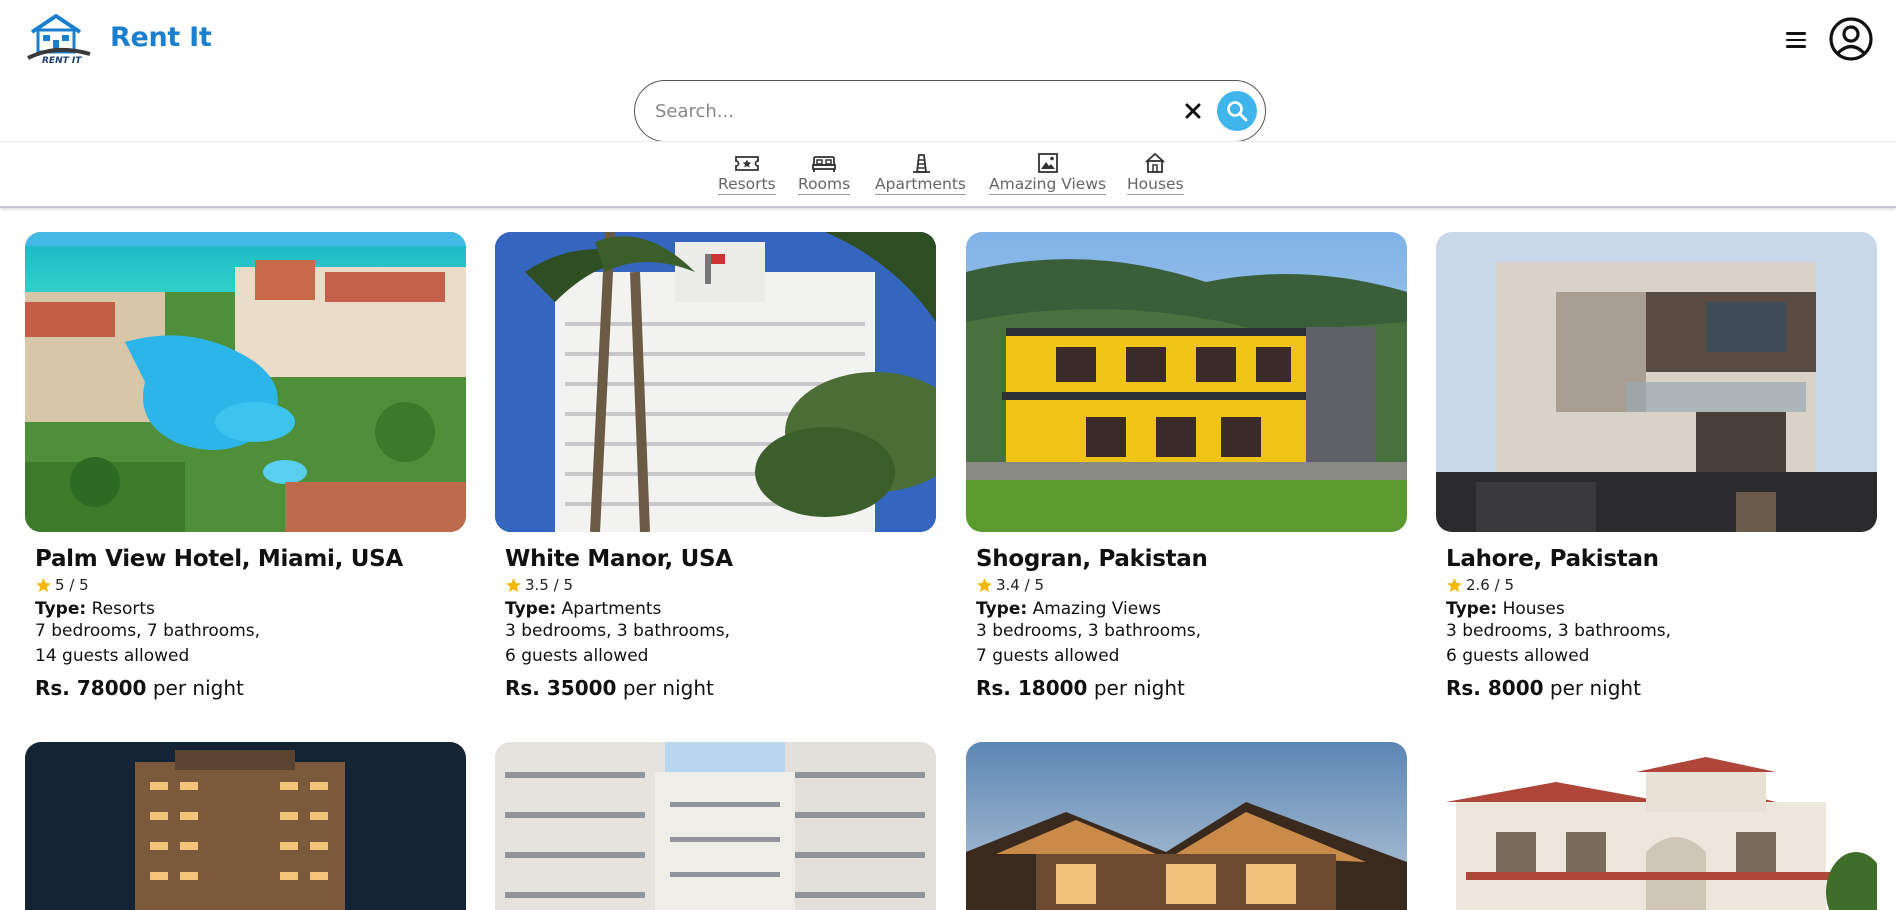 The height and width of the screenshot is (910, 1896). Describe the element at coordinates (1155, 185) in the screenshot. I see `category-label: Houses` at that location.